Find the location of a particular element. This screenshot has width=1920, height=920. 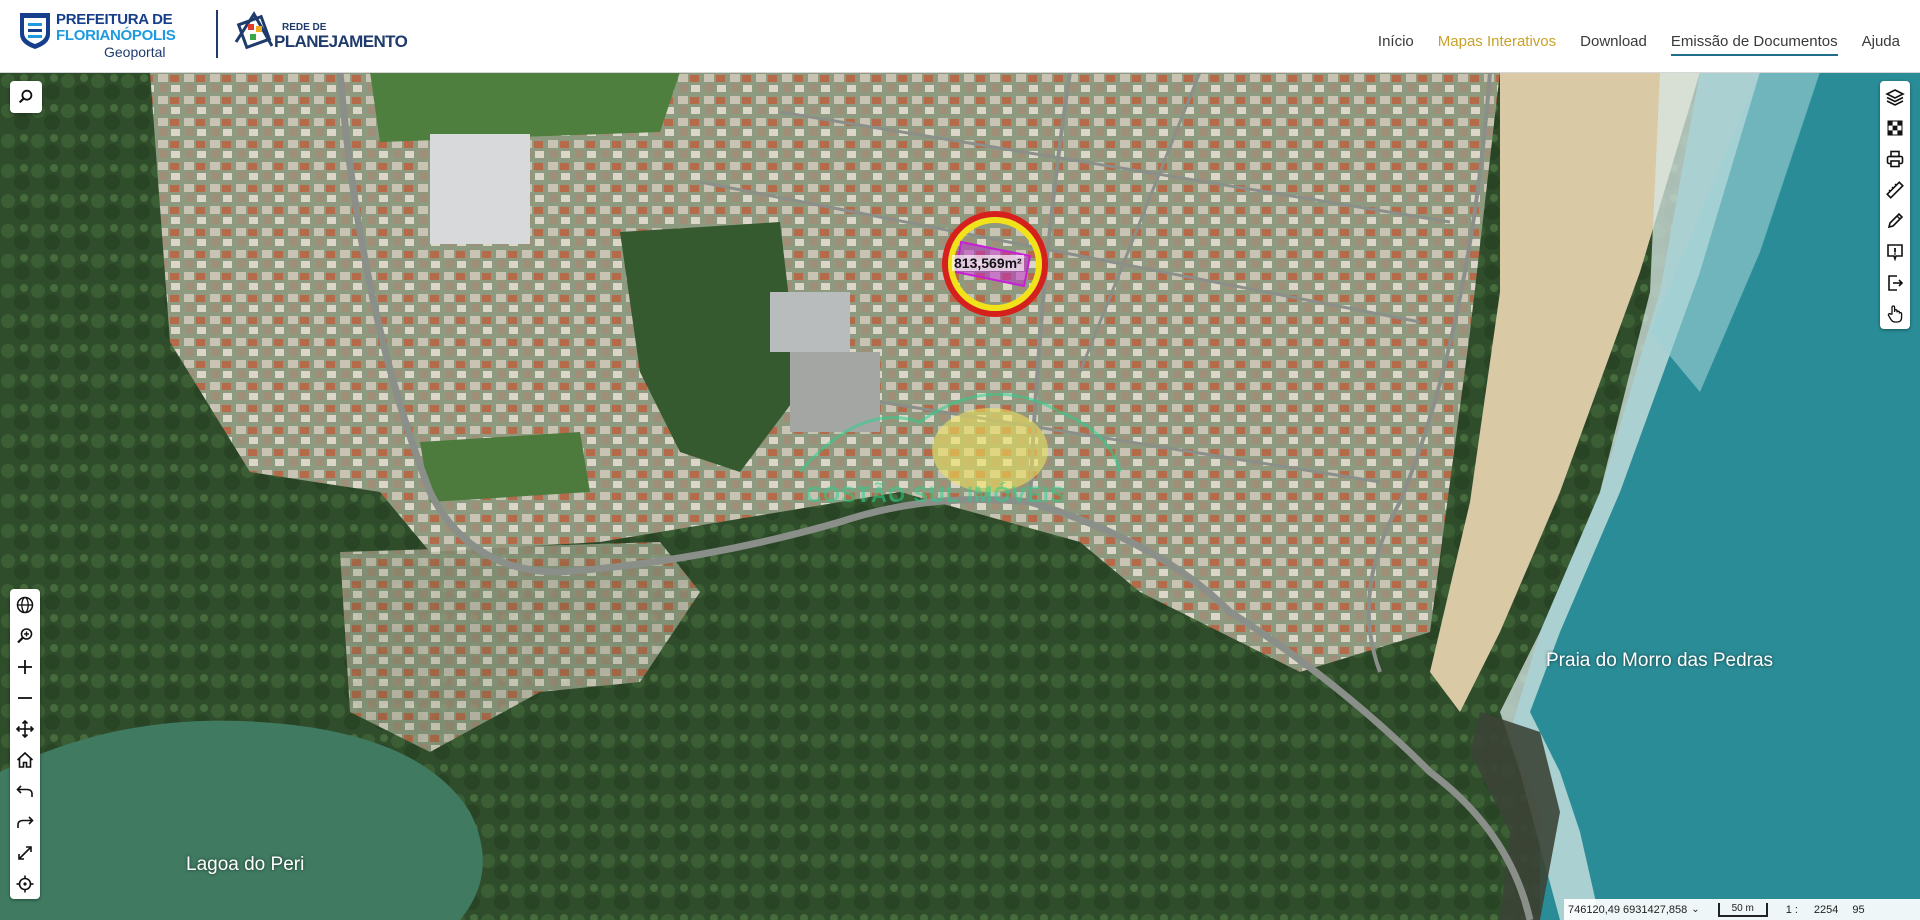

shield-logo-icon is located at coordinates (35, 31).